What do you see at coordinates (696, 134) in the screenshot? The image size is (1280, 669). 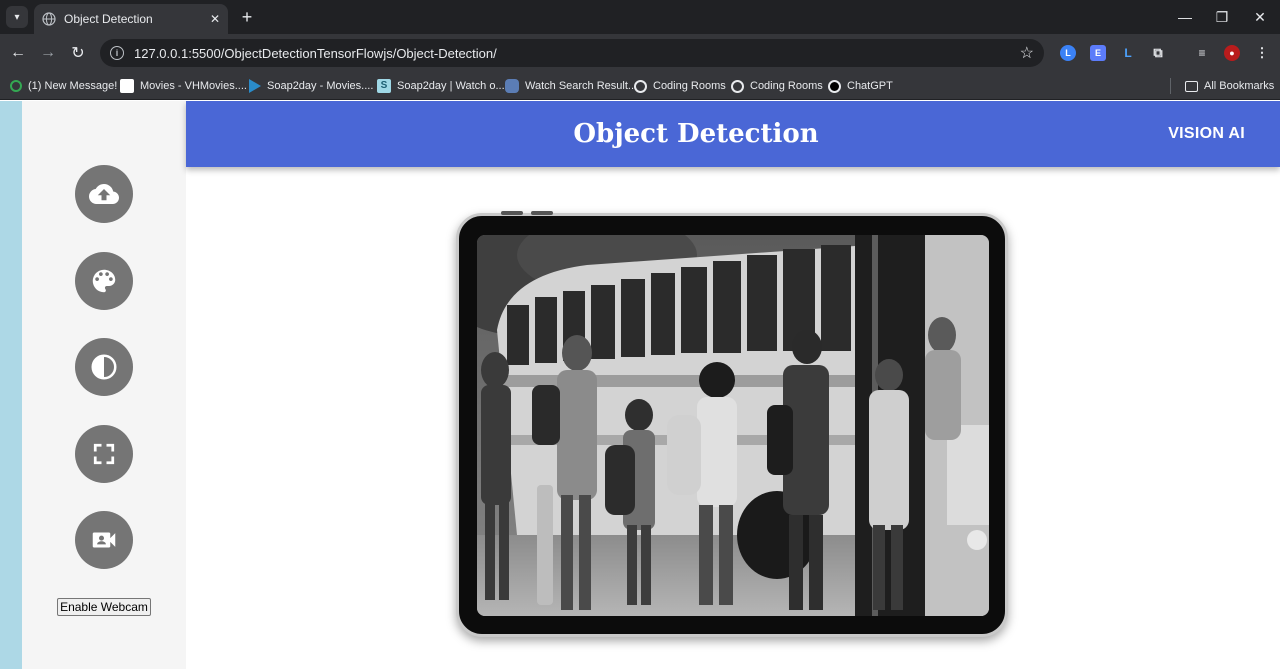 I see `page-title: Object Detection` at bounding box center [696, 134].